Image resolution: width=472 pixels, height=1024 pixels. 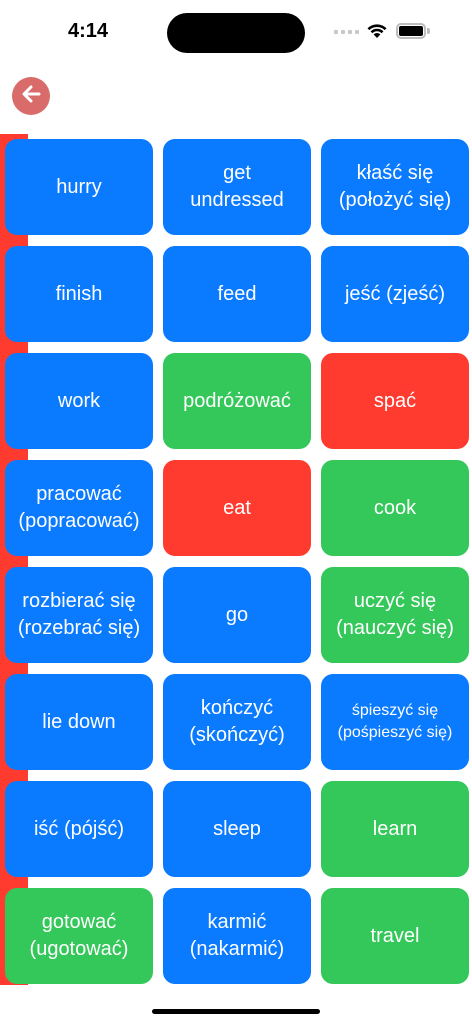 I want to click on word-tile: uczyć się (nauczyć się), so click(x=395, y=615).